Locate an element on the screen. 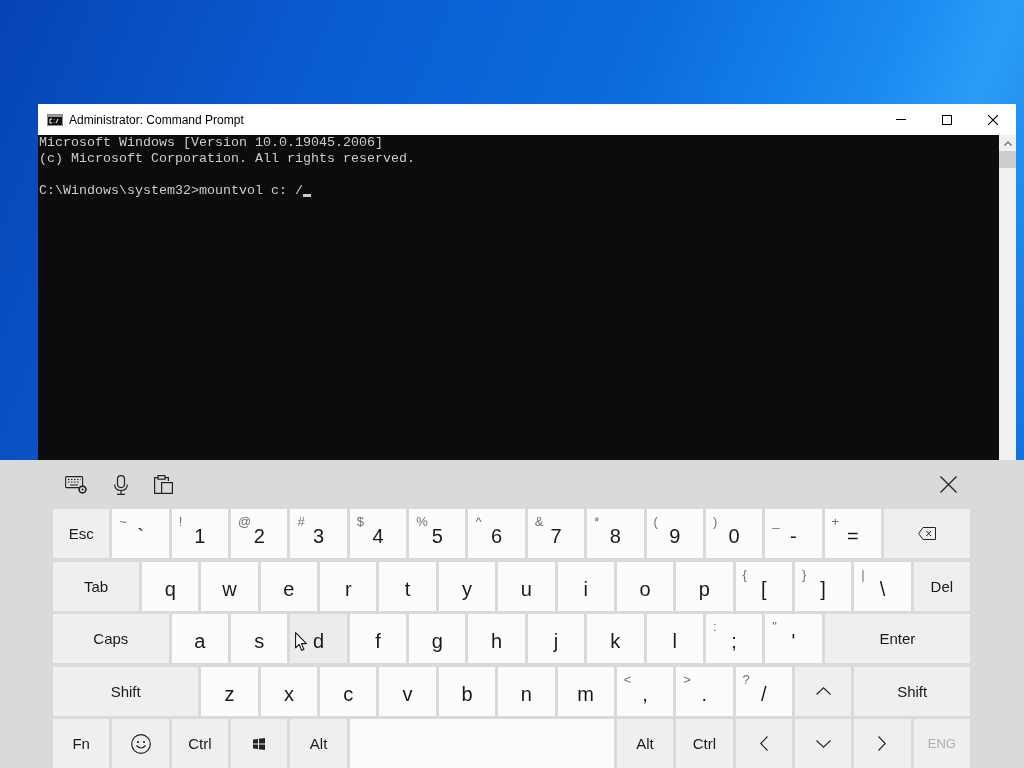 The image size is (1024, 768). keyboard-key: q is located at coordinates (170, 586).